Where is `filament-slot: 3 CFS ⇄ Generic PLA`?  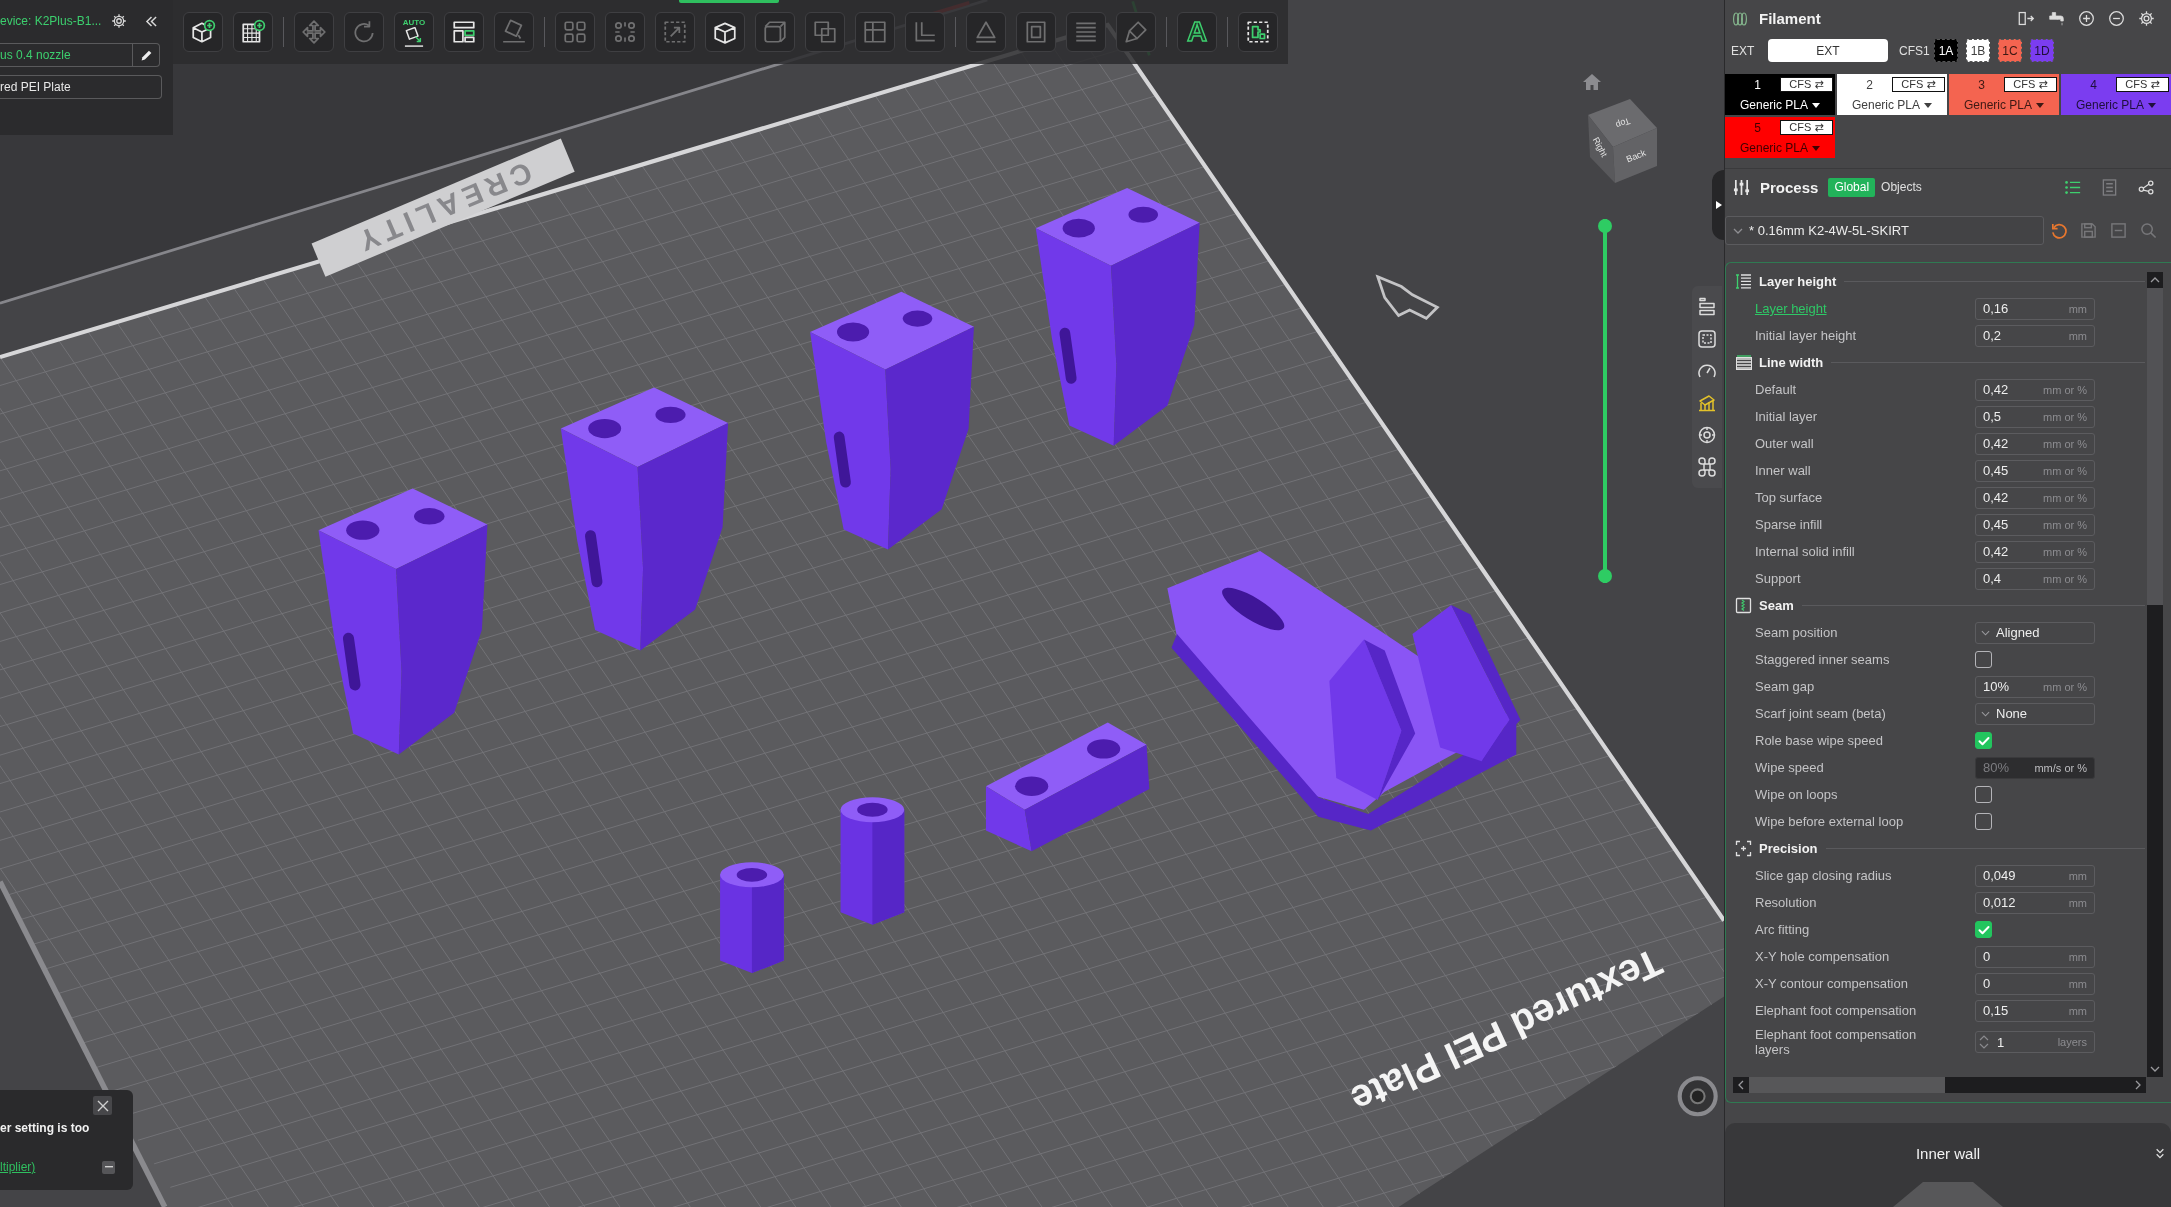
filament-slot: 3 CFS ⇄ Generic PLA is located at coordinates (2004, 94).